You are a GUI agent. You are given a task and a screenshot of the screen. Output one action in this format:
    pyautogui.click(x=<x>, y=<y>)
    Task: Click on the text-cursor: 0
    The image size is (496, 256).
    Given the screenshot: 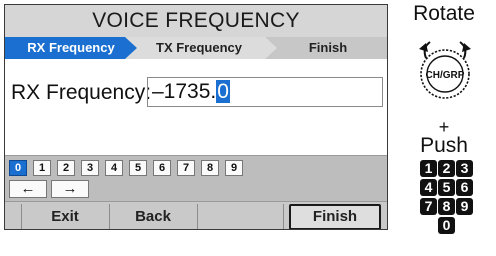 What is the action you would take?
    pyautogui.click(x=223, y=91)
    